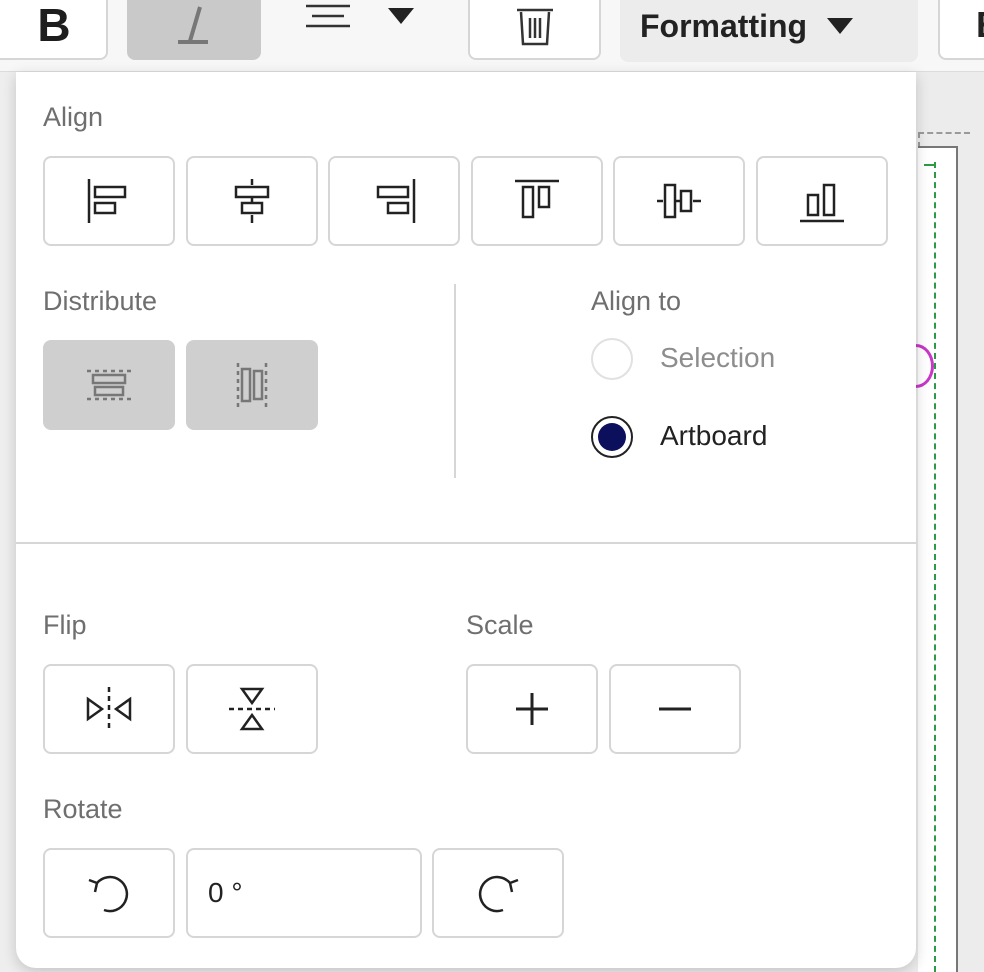 This screenshot has width=984, height=972. Describe the element at coordinates (938, 559) in the screenshot. I see `artboard` at that location.